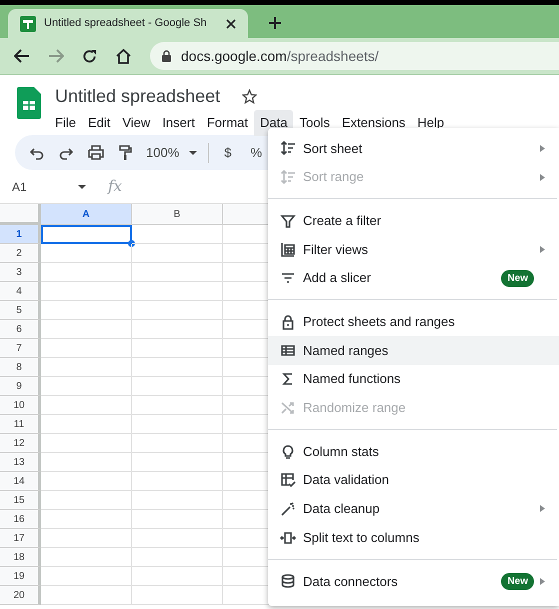 The height and width of the screenshot is (609, 559). I want to click on row-header: 15, so click(20, 500).